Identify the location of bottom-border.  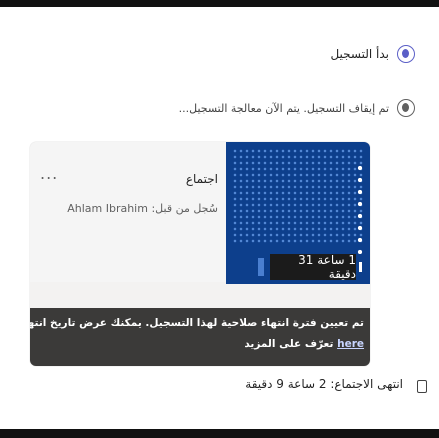
(219, 433).